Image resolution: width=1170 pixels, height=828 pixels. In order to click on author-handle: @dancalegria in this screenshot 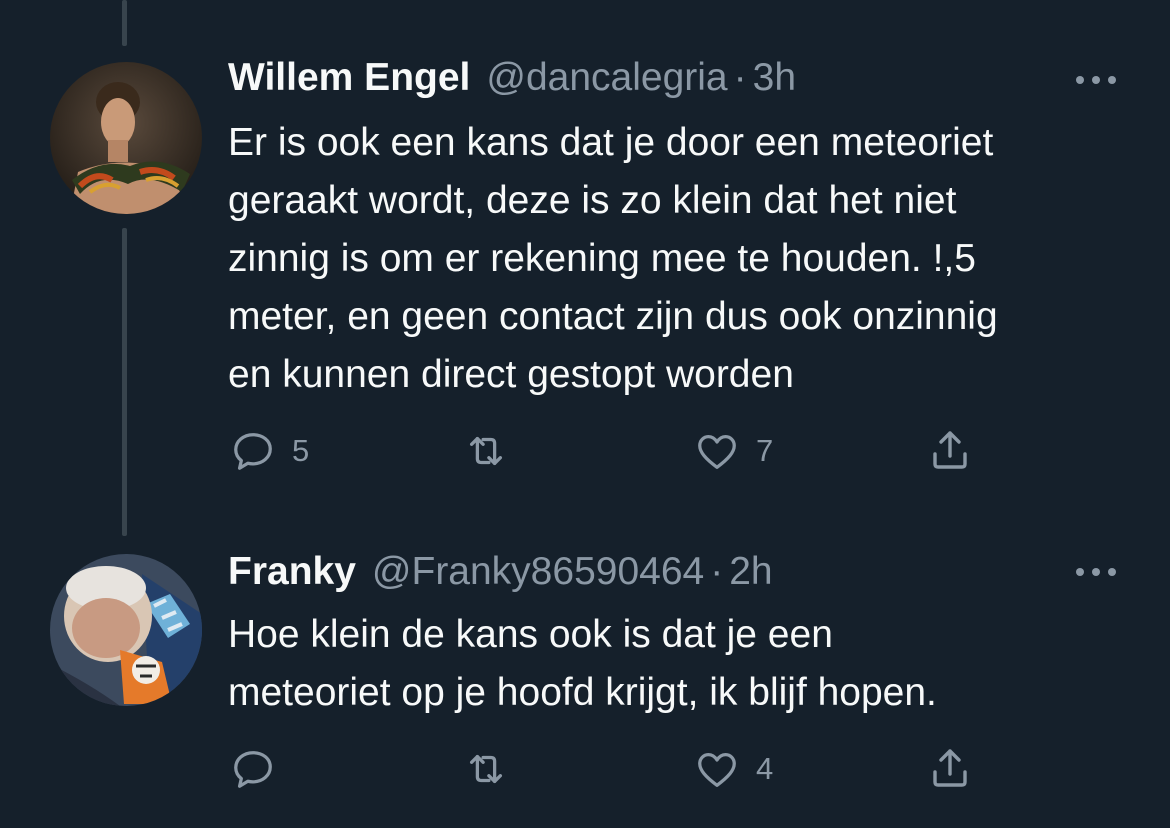, I will do `click(606, 78)`.